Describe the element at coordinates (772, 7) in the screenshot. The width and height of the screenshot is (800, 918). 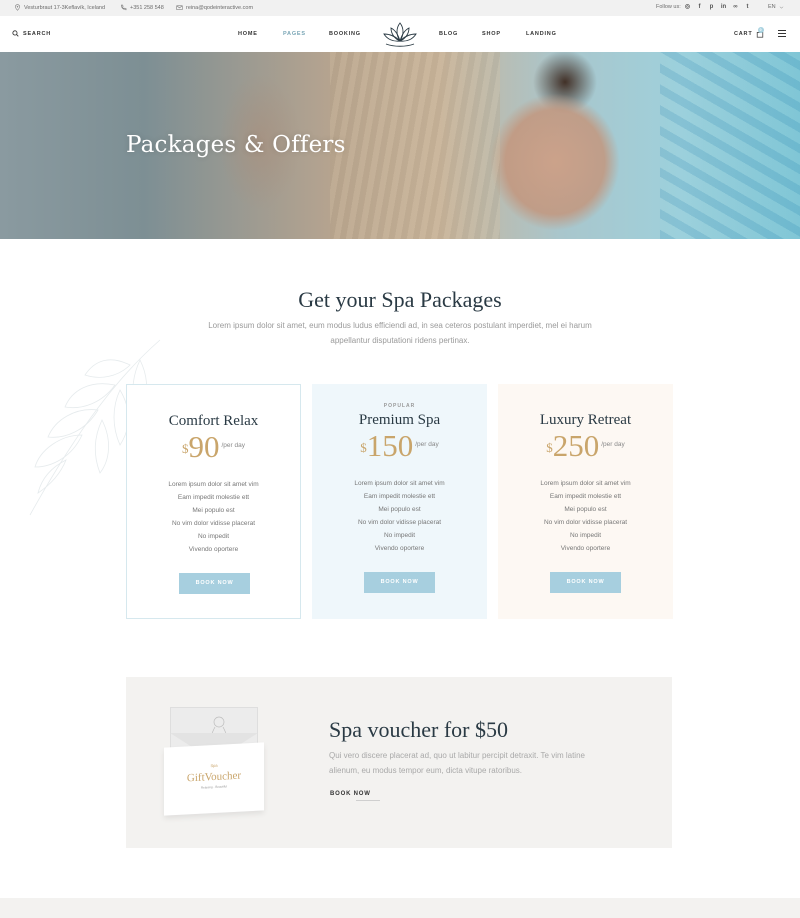
I see `language-label: EN` at that location.